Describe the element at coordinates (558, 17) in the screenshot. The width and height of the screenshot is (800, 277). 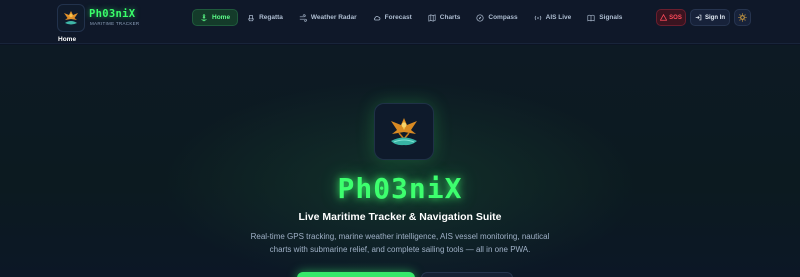
I see `nav-label: AIS Live` at that location.